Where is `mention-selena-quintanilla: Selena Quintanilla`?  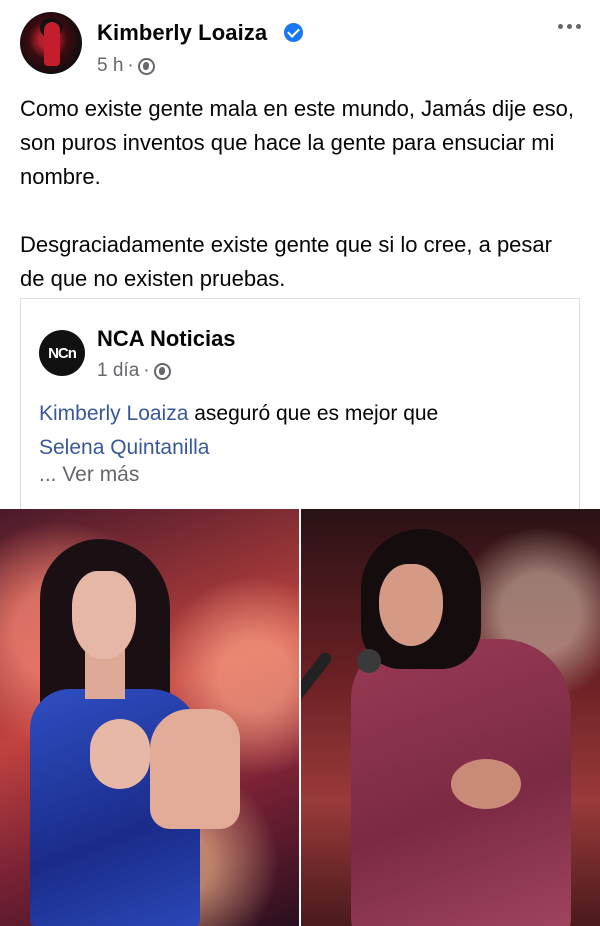 mention-selena-quintanilla: Selena Quintanilla is located at coordinates (124, 447).